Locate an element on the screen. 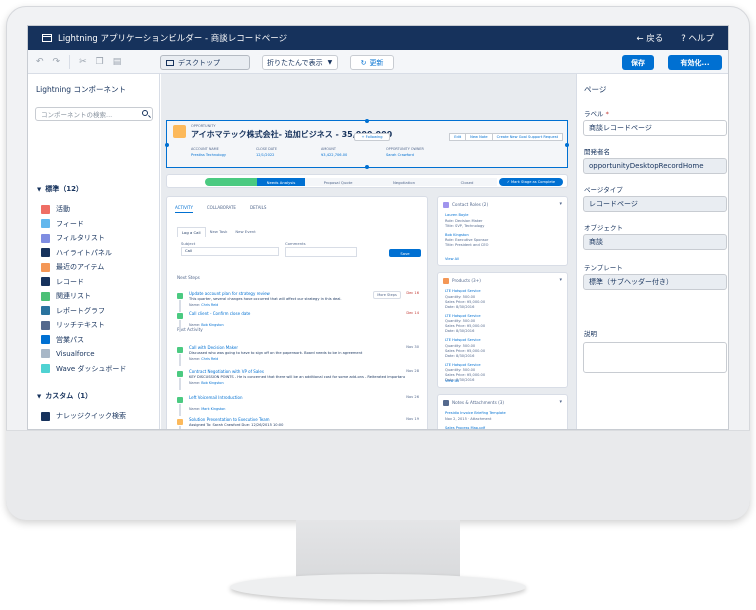 The height and width of the screenshot is (610, 756). related-record-name: Bob Kingston is located at coordinates (457, 235).